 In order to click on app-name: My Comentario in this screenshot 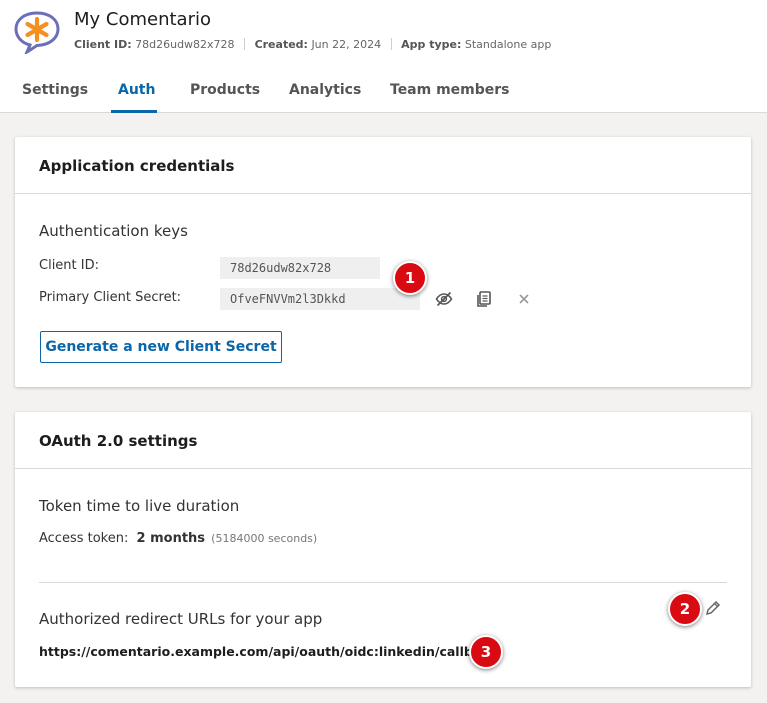, I will do `click(143, 19)`.